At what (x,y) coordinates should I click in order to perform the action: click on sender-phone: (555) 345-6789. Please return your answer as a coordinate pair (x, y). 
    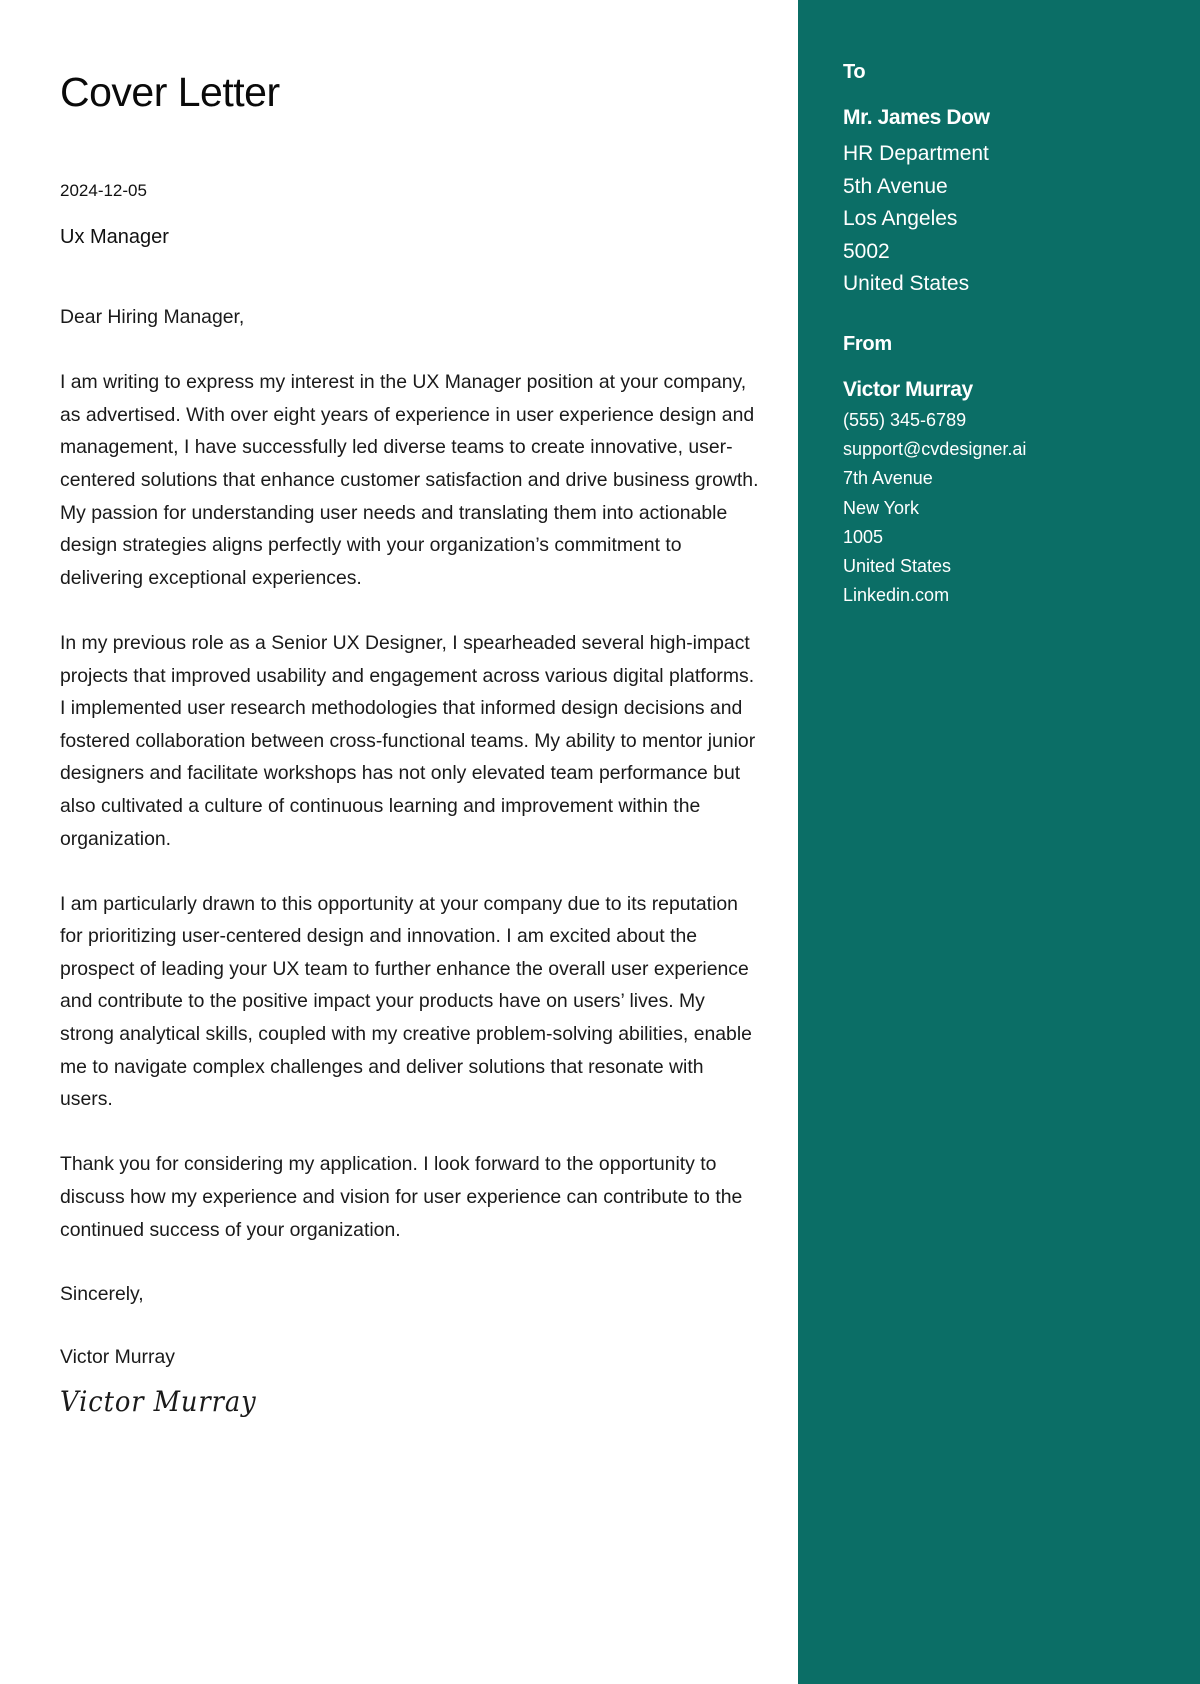
    Looking at the image, I should click on (905, 420).